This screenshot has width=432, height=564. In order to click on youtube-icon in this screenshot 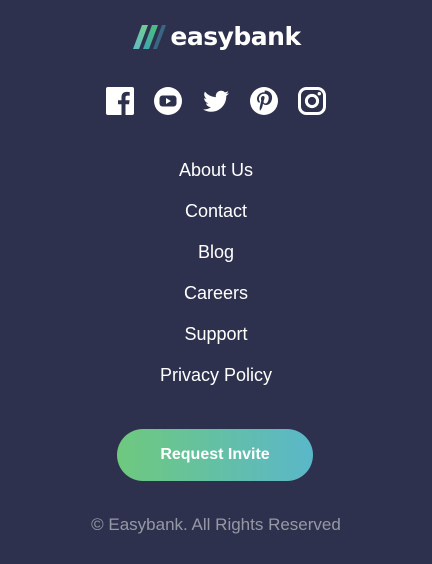, I will do `click(168, 101)`.